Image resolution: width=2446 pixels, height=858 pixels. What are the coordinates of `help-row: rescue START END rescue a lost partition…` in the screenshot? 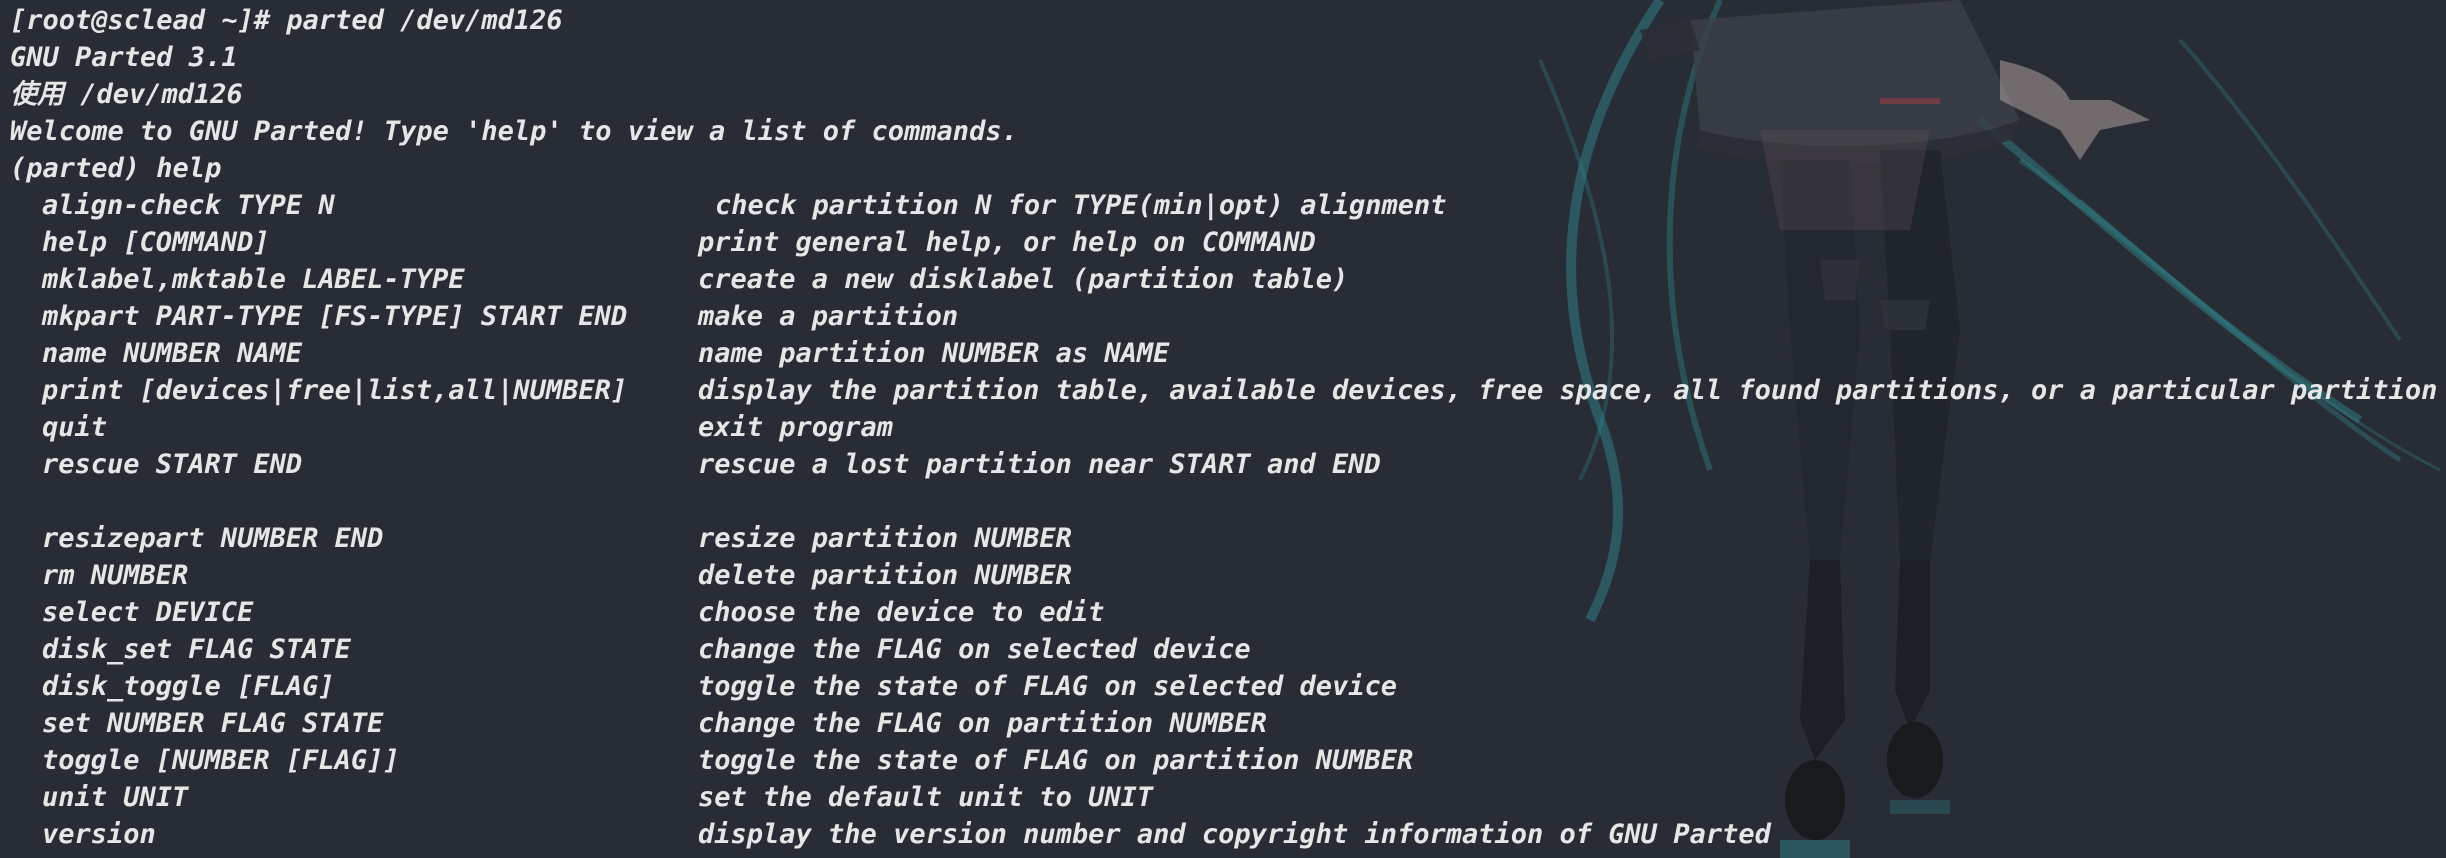 It's located at (1225, 464).